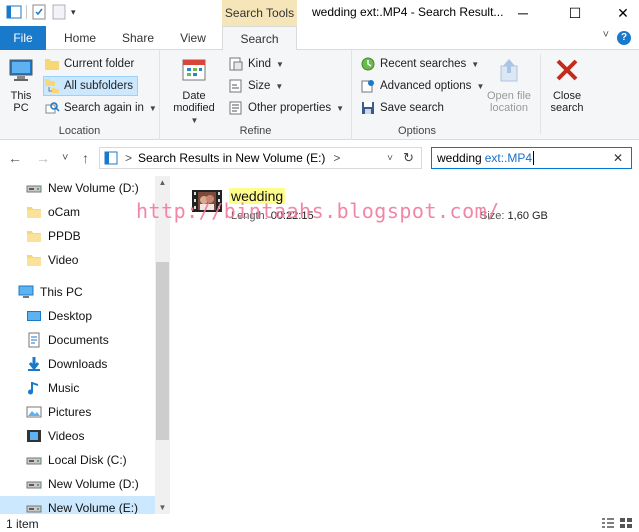 The width and height of the screenshot is (639, 532). Describe the element at coordinates (43, 158) in the screenshot. I see `forward-button: →` at that location.